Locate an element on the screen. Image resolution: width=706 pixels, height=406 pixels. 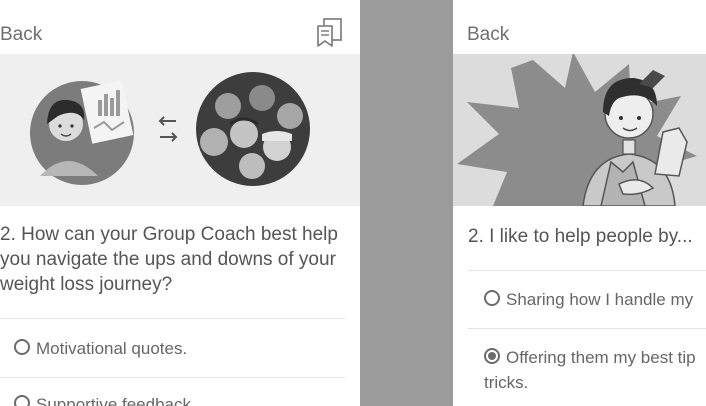
coach-avatar-illustration is located at coordinates (82, 132).